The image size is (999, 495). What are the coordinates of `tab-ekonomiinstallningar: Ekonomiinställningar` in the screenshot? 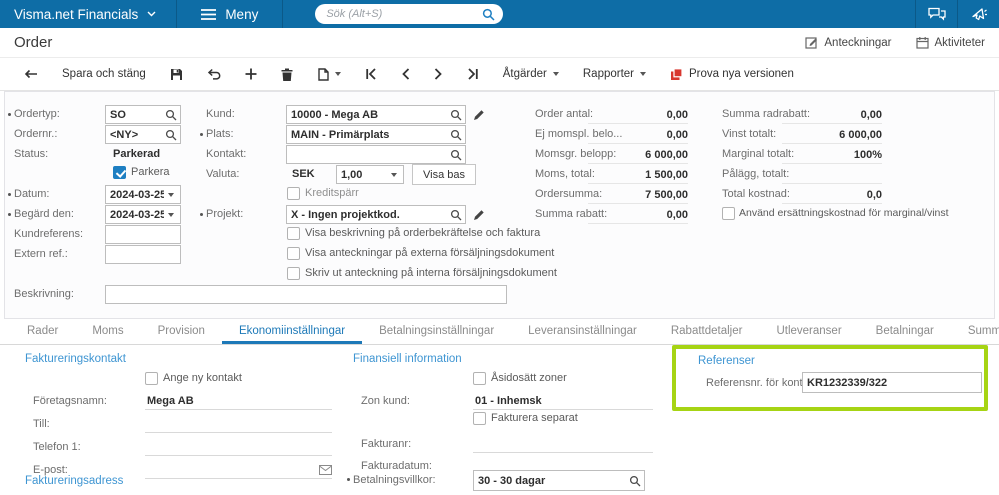 It's located at (292, 332).